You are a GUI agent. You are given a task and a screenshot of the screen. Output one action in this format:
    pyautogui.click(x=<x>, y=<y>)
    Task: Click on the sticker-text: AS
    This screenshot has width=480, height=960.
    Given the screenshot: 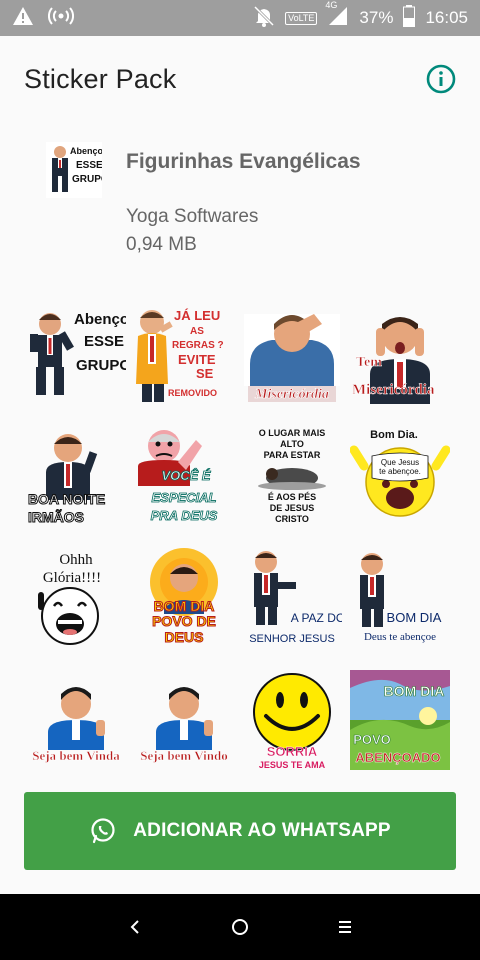 What is the action you would take?
    pyautogui.click(x=197, y=331)
    